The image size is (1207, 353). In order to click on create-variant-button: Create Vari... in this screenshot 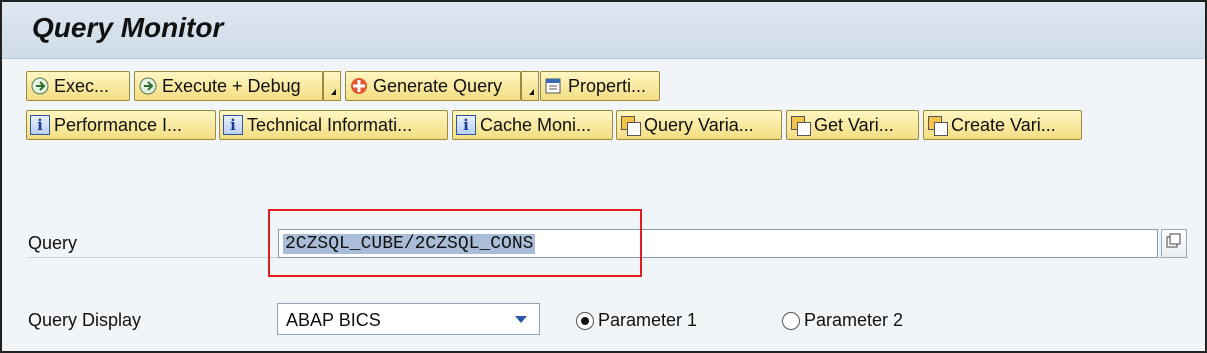, I will do `click(1002, 125)`.